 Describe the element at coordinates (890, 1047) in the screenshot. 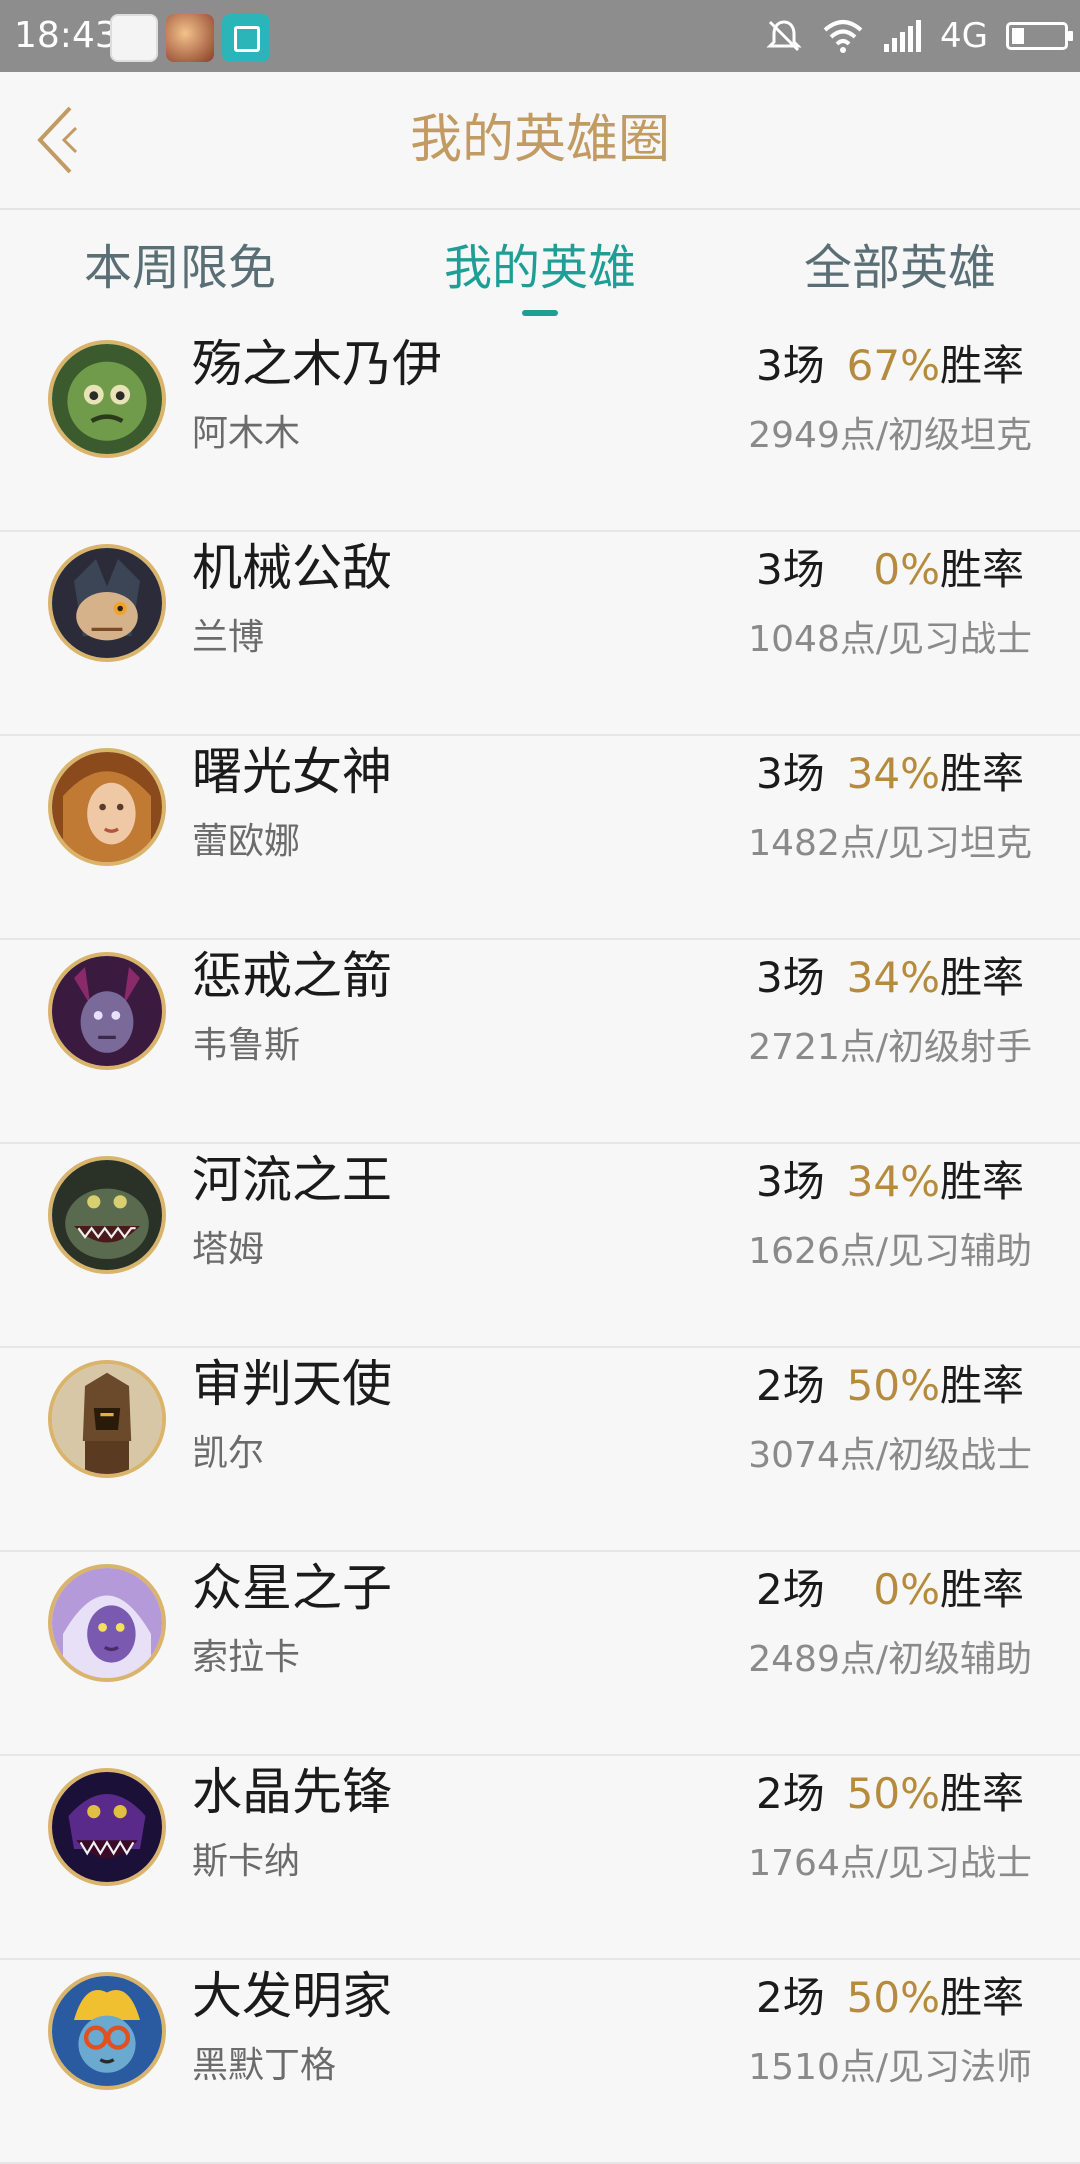

I see `hero-points: 2721点/初级射手` at that location.